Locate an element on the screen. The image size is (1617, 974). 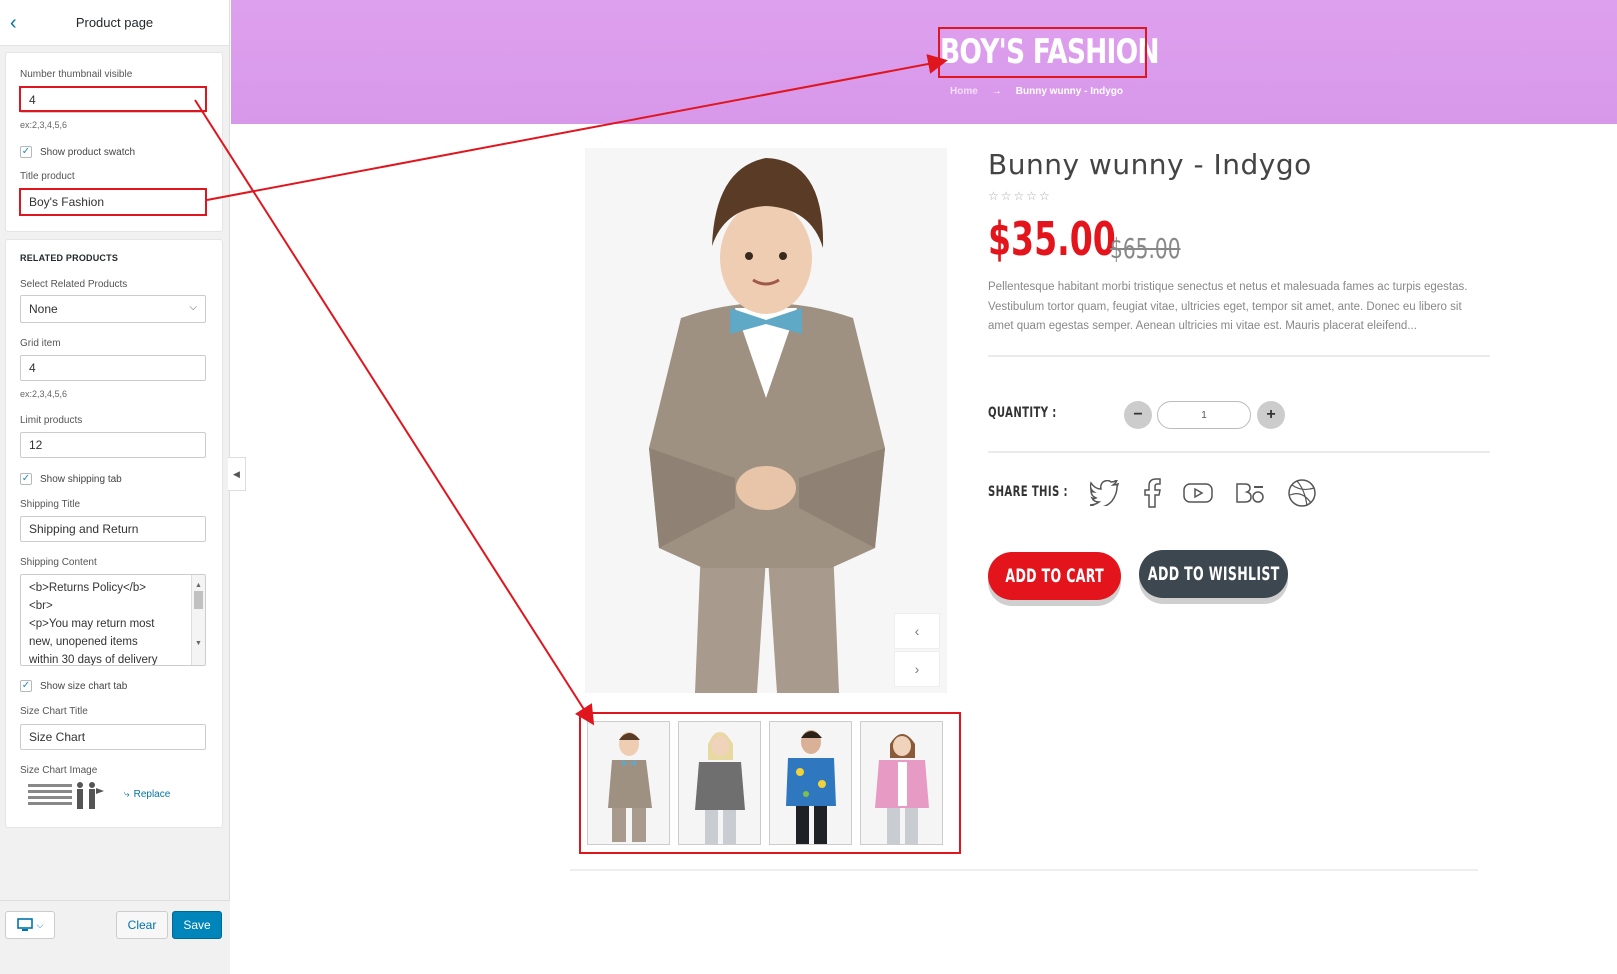
limit-products-label: Limit products is located at coordinates (51, 420).